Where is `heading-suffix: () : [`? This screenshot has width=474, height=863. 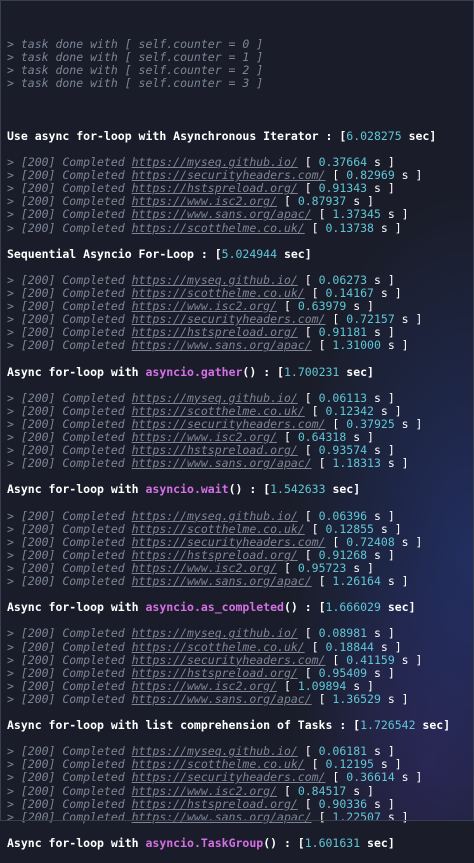 heading-suffix: () : [ is located at coordinates (284, 842).